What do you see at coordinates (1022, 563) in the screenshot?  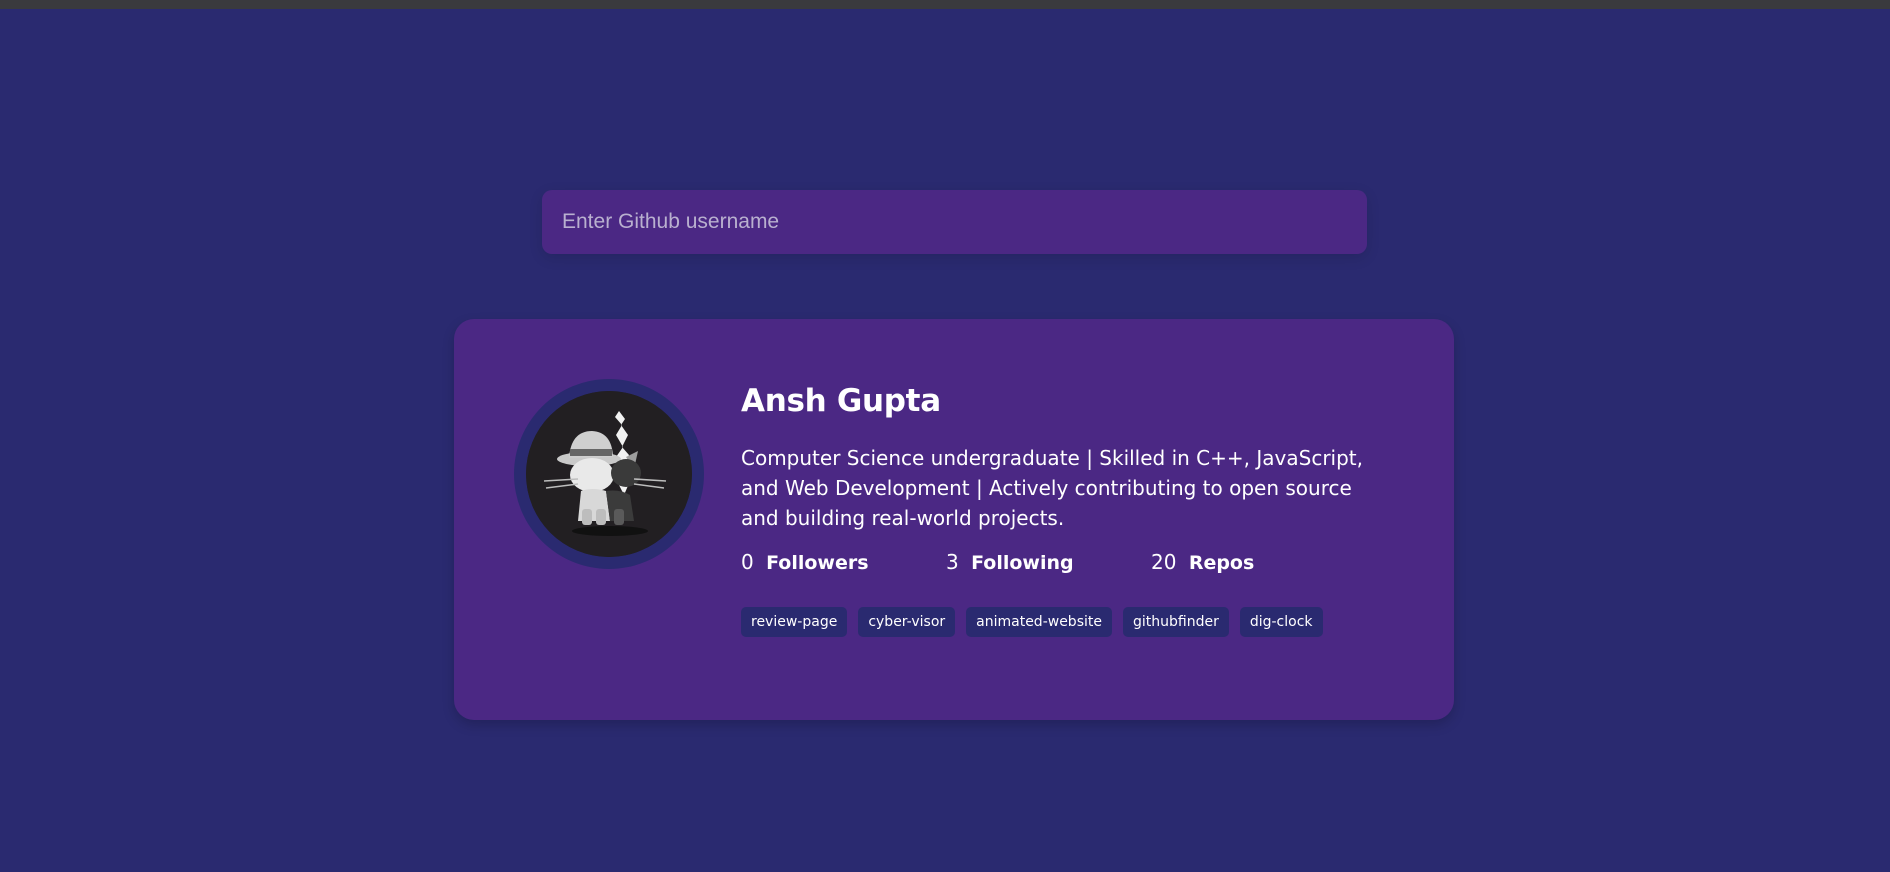 I see `stat-label: Following` at bounding box center [1022, 563].